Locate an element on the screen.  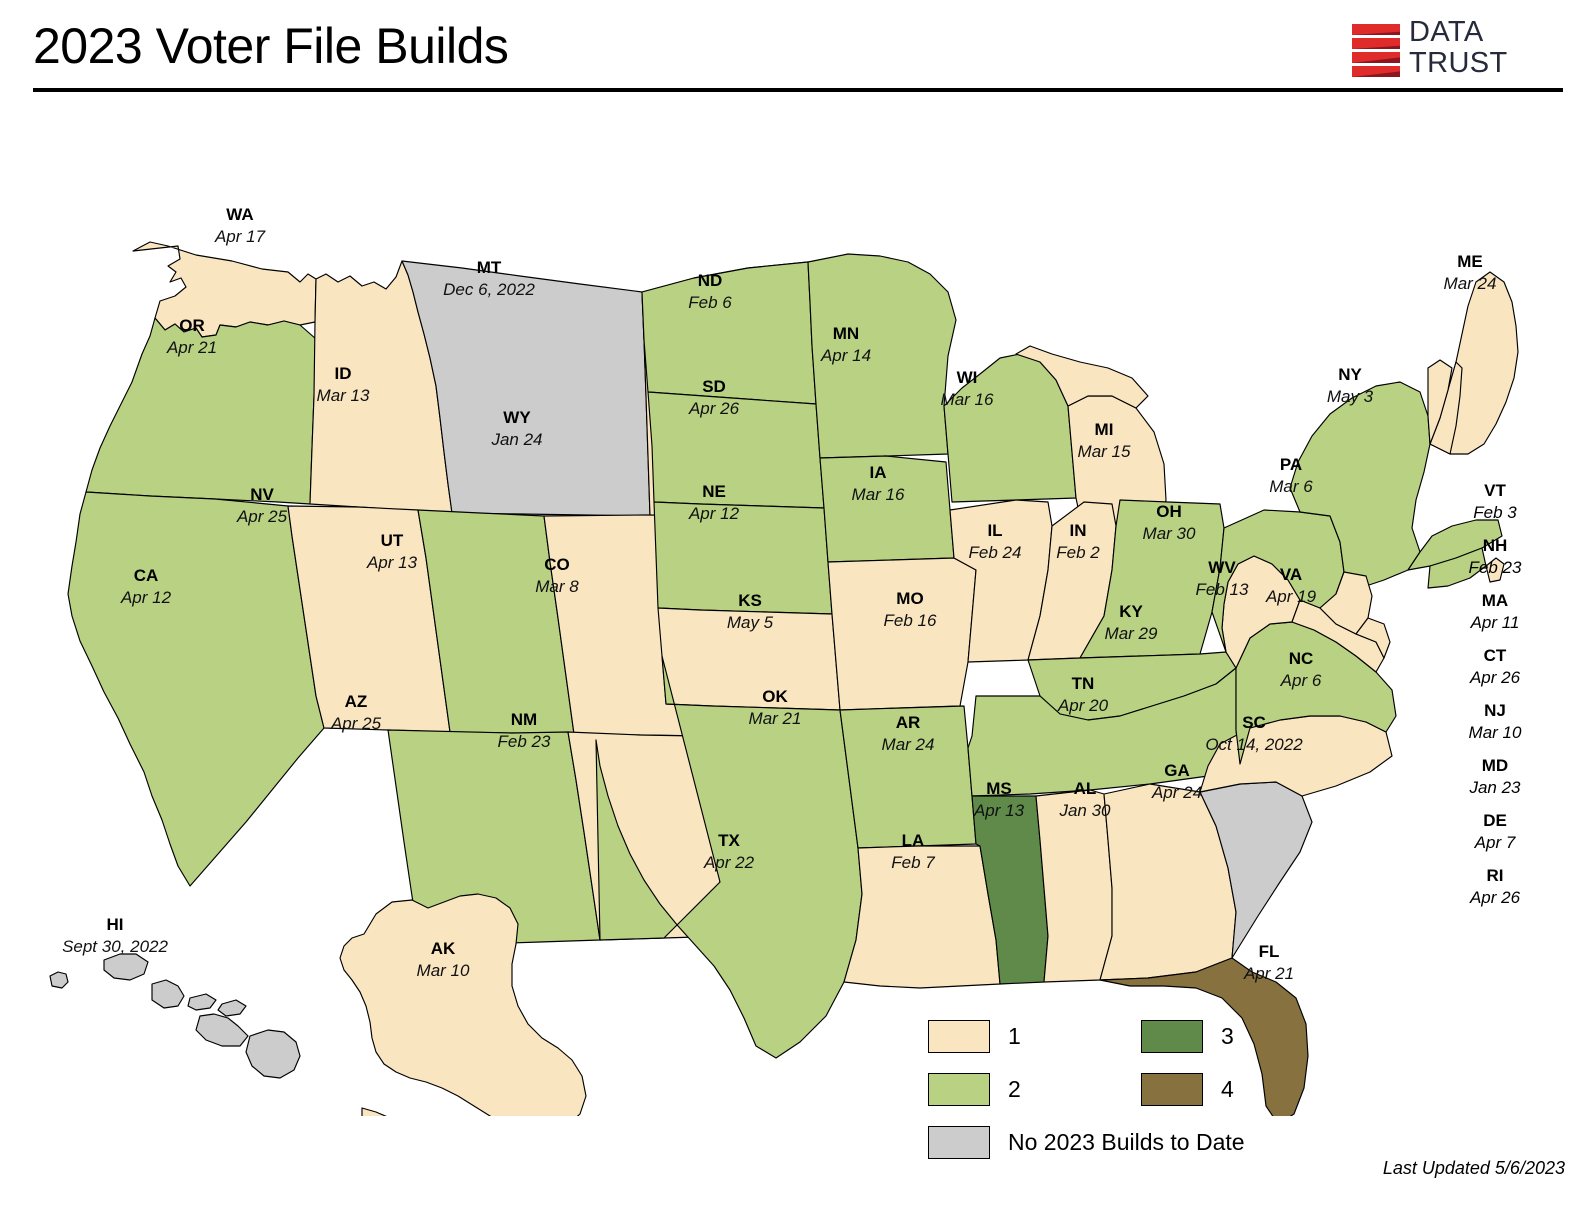
state-build-date: Mar 15 is located at coordinates (1104, 451).